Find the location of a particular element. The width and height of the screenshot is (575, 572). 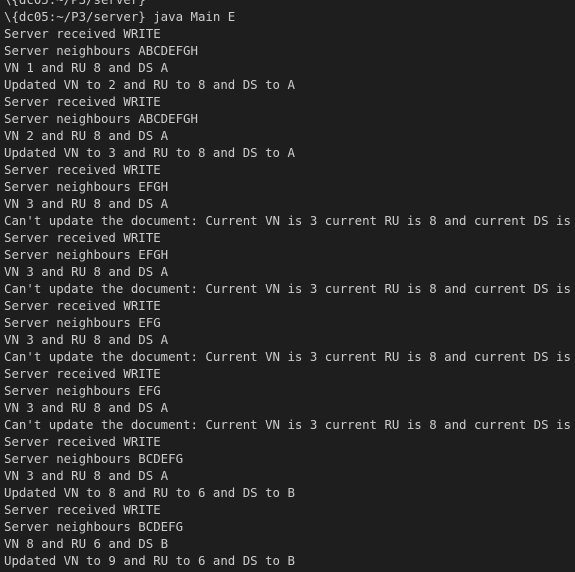

output-line: VN 2 and RU 8 and DS A is located at coordinates (86, 135).